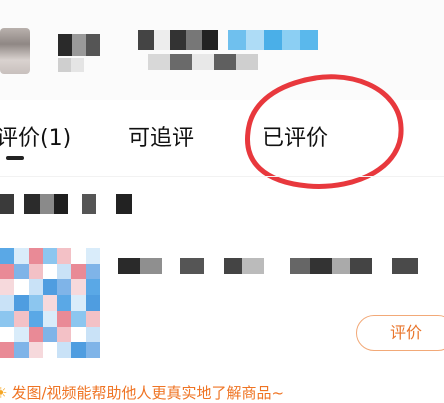  I want to click on active-tab-indicator, so click(15, 158).